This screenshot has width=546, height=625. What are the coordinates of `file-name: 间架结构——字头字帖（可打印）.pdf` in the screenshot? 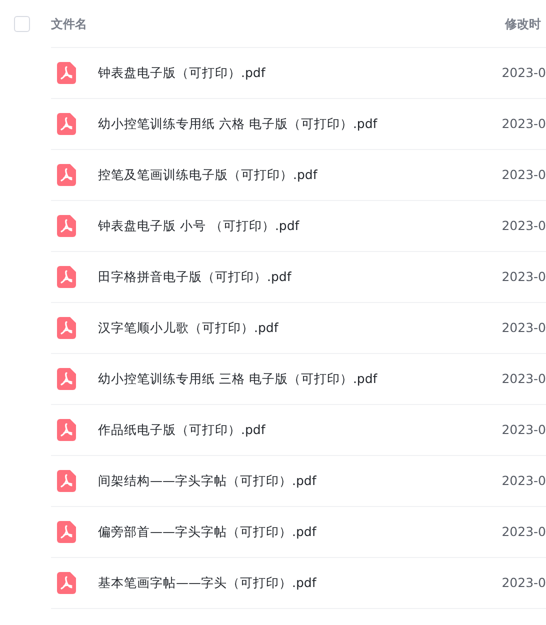 It's located at (207, 481).